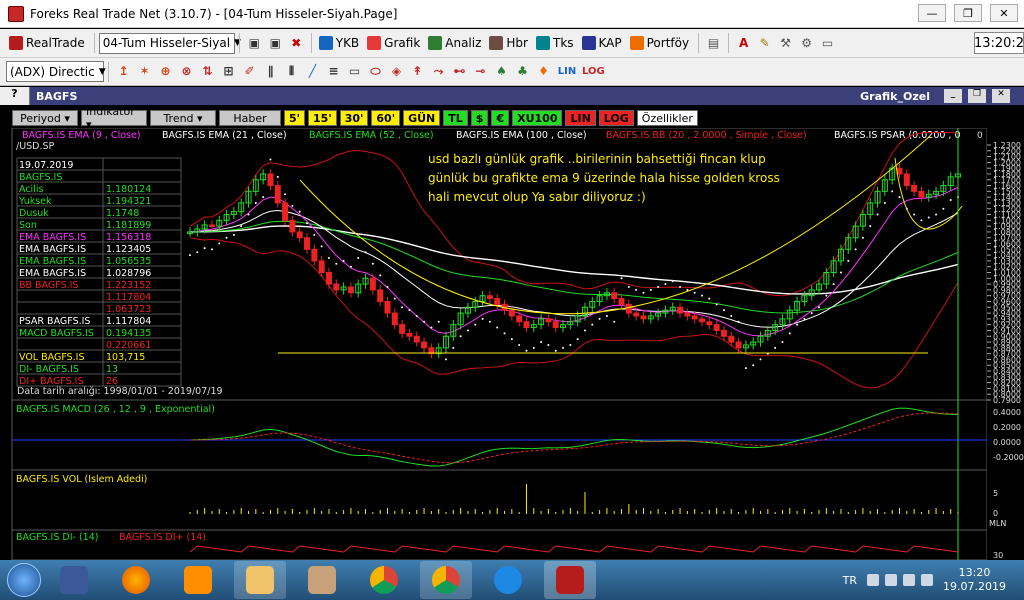 Image resolution: width=1024 pixels, height=600 pixels. What do you see at coordinates (24, 580) in the screenshot?
I see `start-button` at bounding box center [24, 580].